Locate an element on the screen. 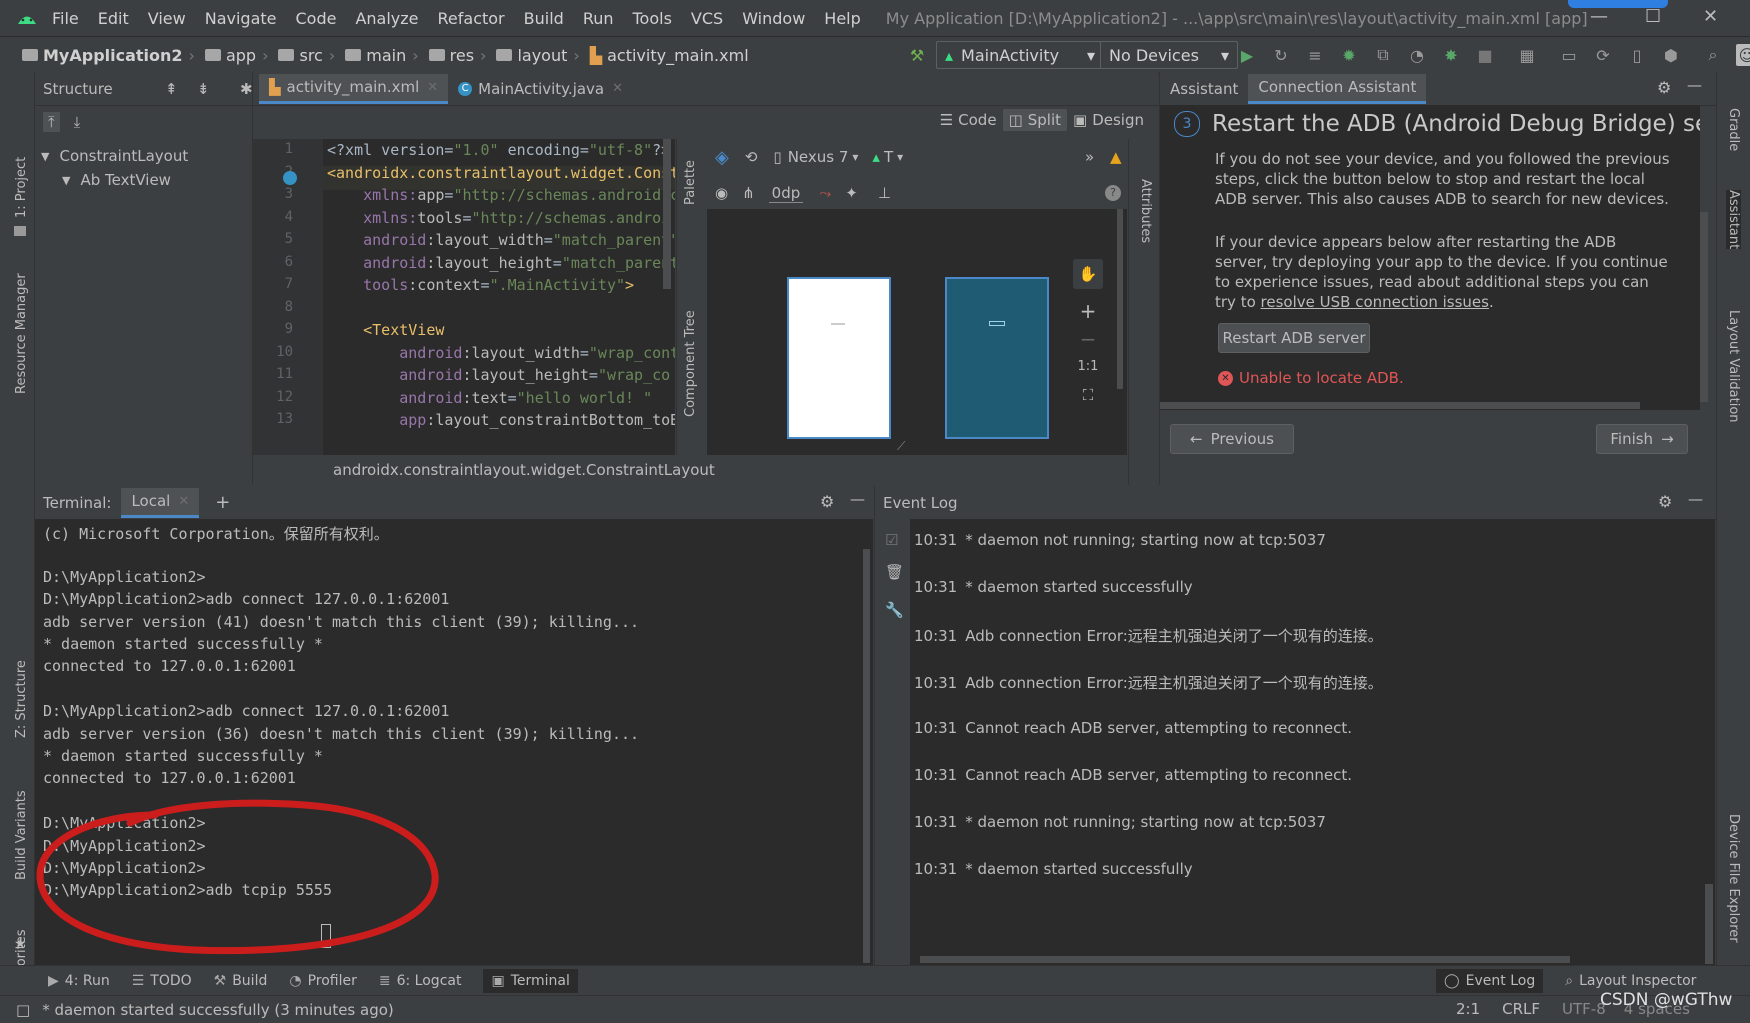 The width and height of the screenshot is (1750, 1023). terminal-scrollbar is located at coordinates (866, 756).